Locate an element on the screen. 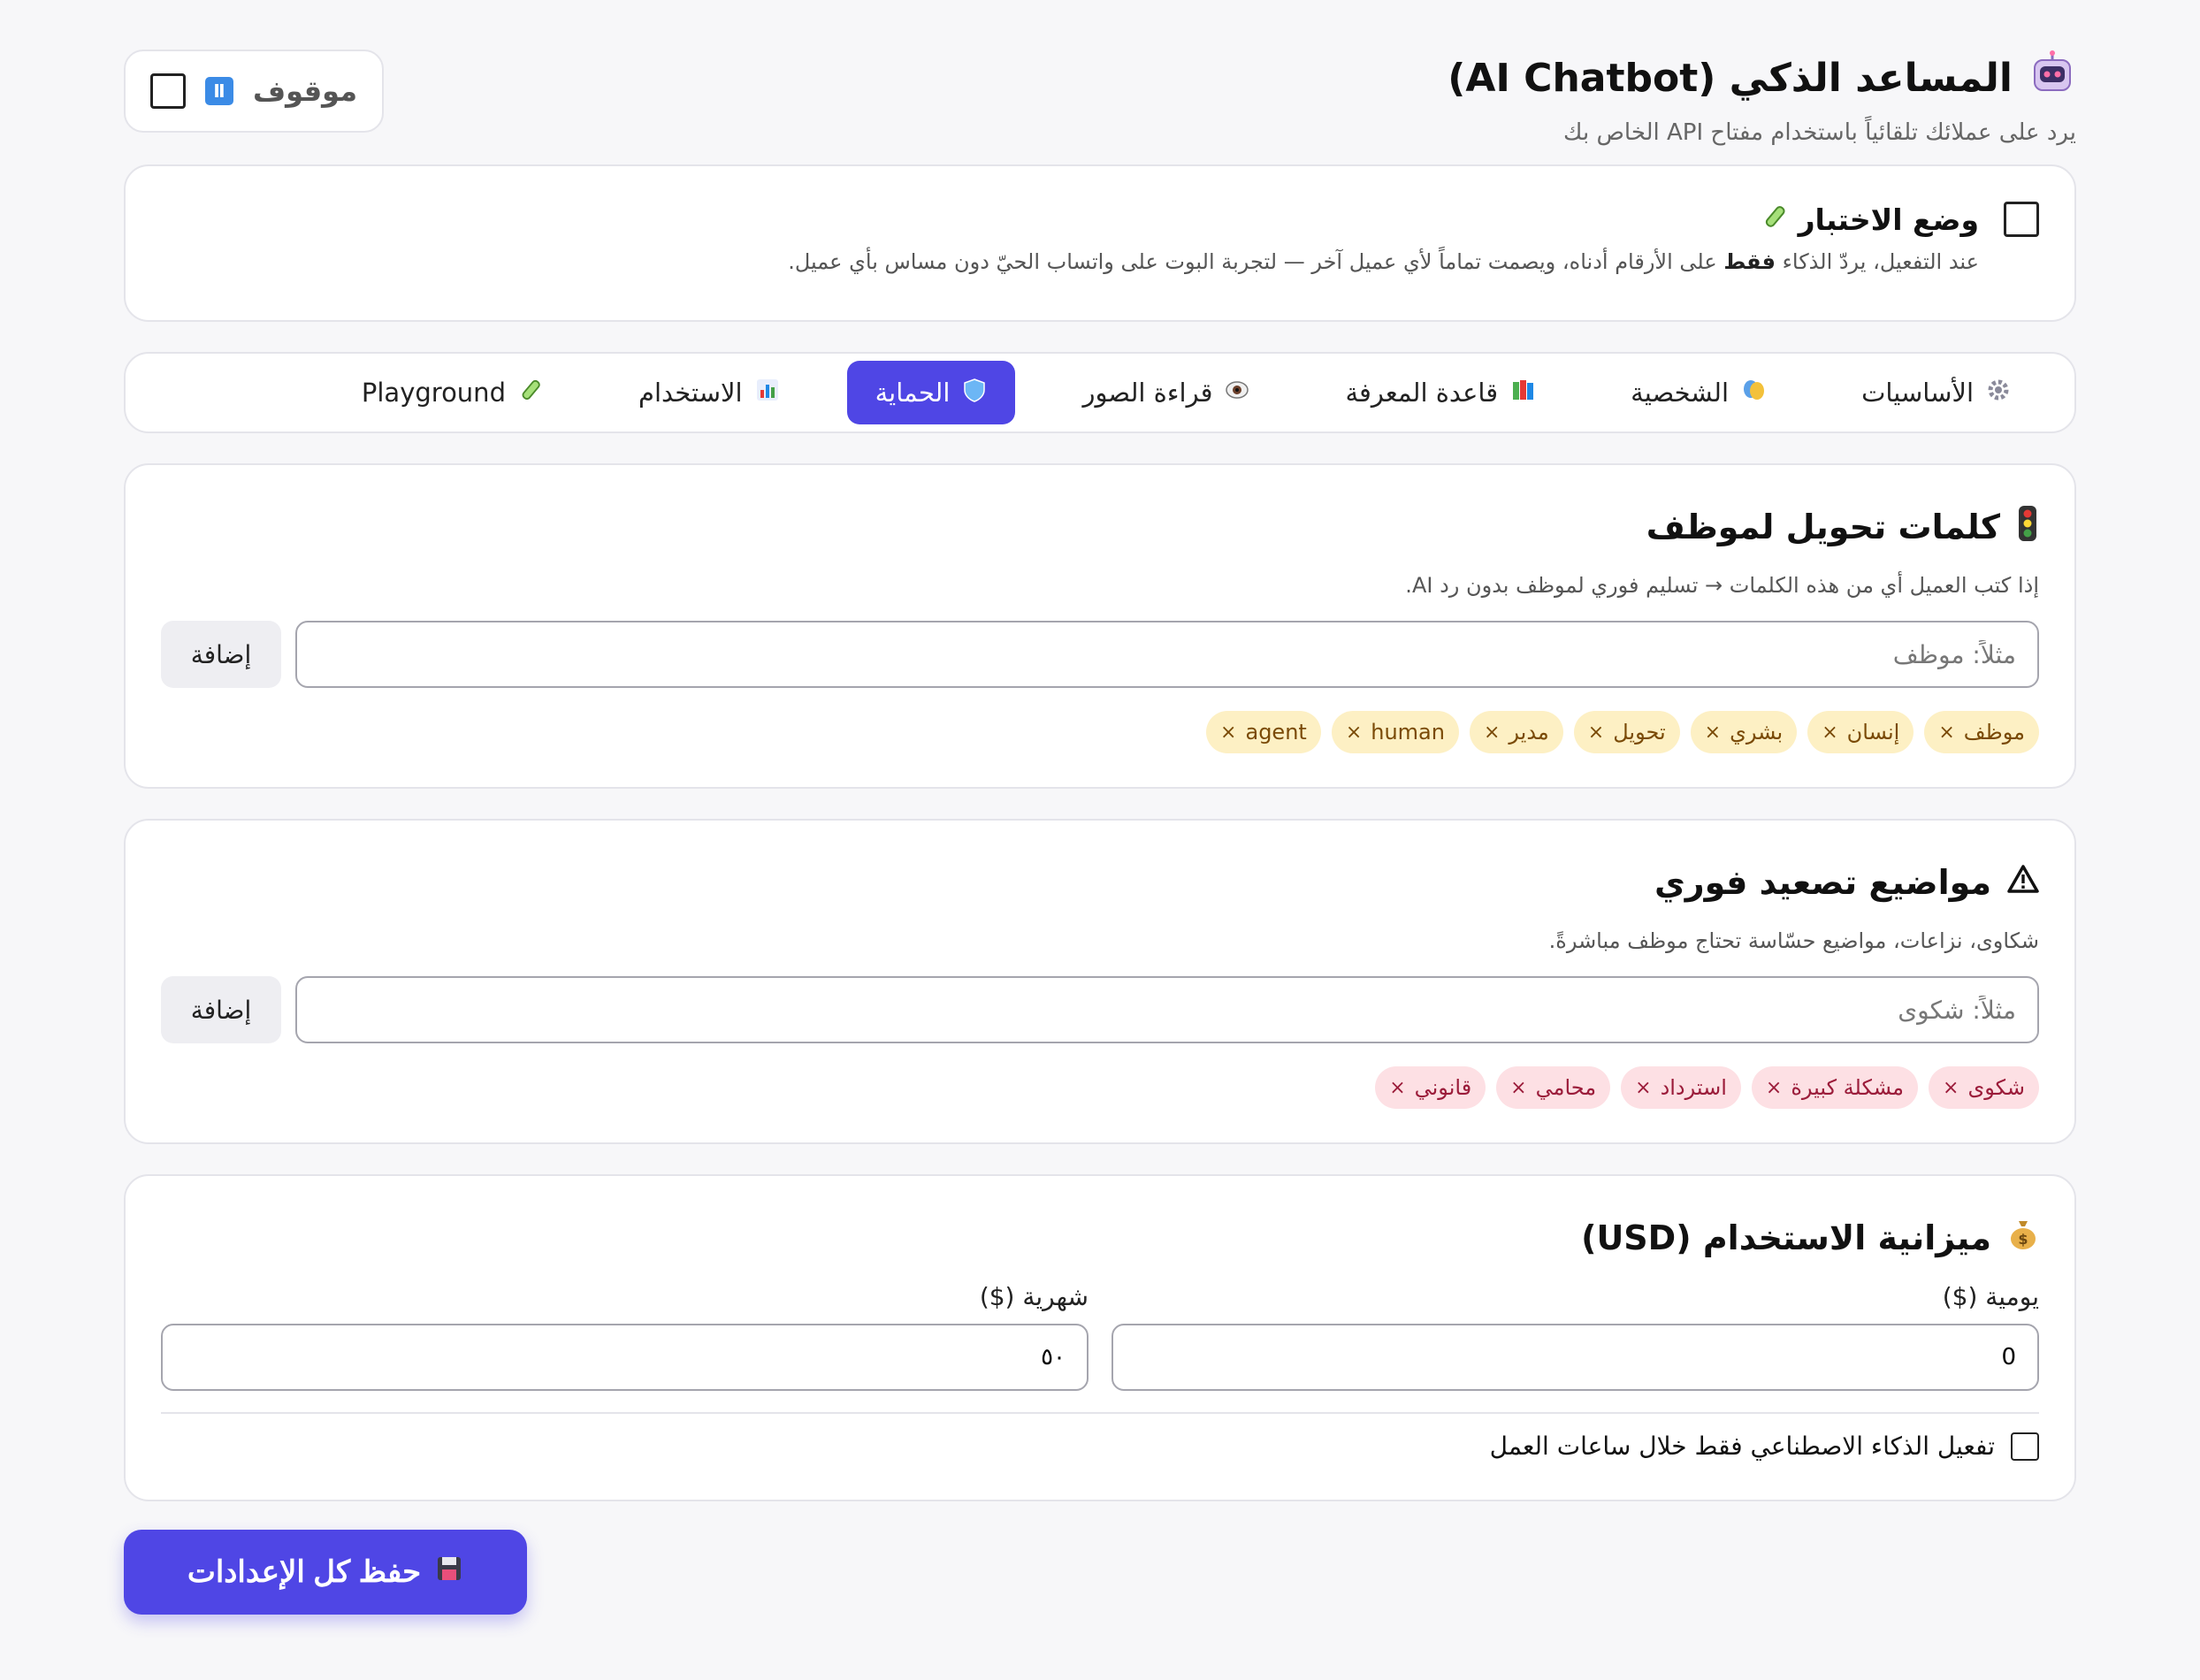 This screenshot has height=1680, width=2200. gear-icon is located at coordinates (1998, 393).